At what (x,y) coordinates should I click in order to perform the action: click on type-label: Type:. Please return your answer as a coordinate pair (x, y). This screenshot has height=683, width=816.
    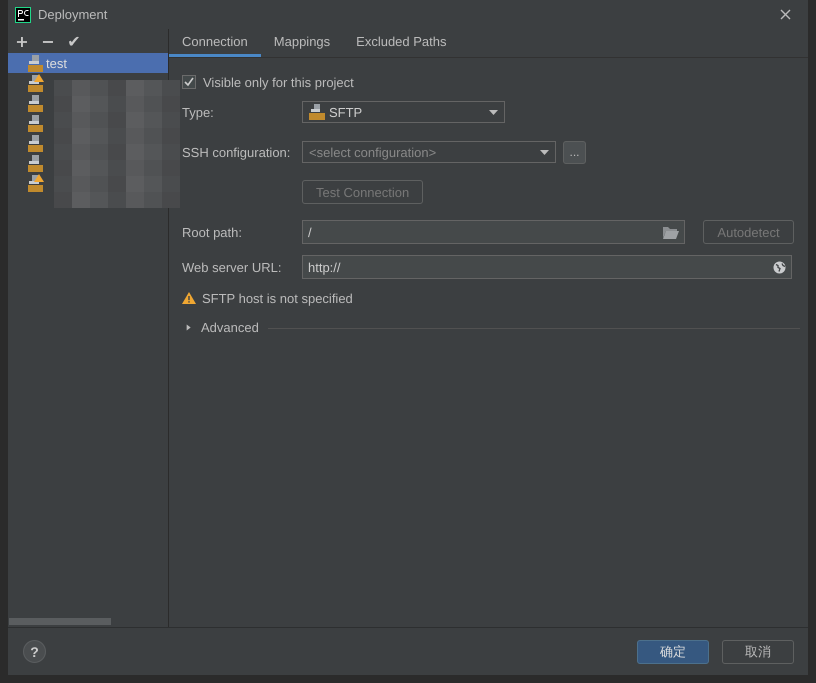
    Looking at the image, I should click on (198, 112).